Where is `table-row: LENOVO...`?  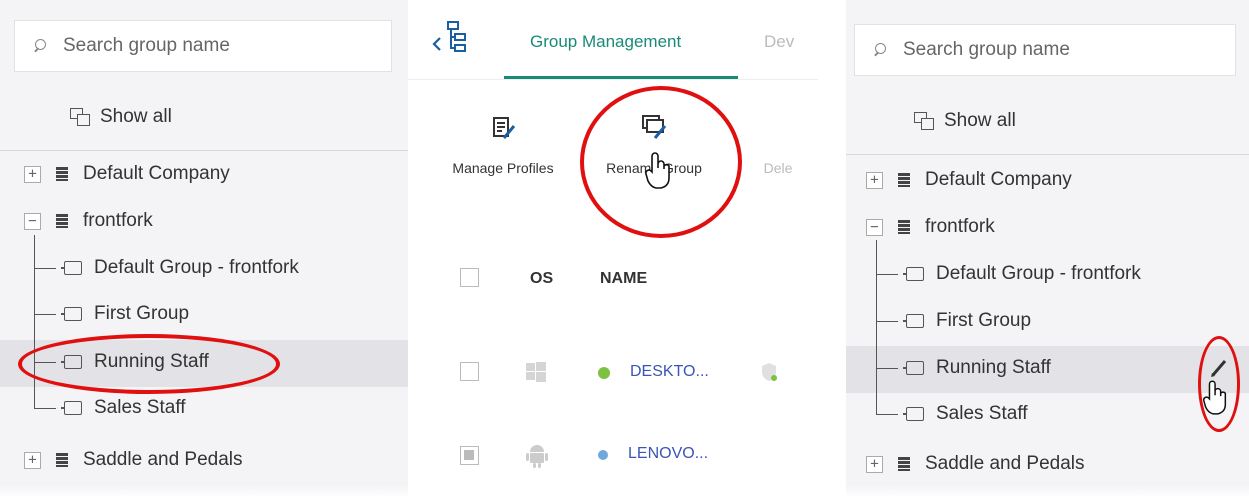
table-row: LENOVO... is located at coordinates (613, 450).